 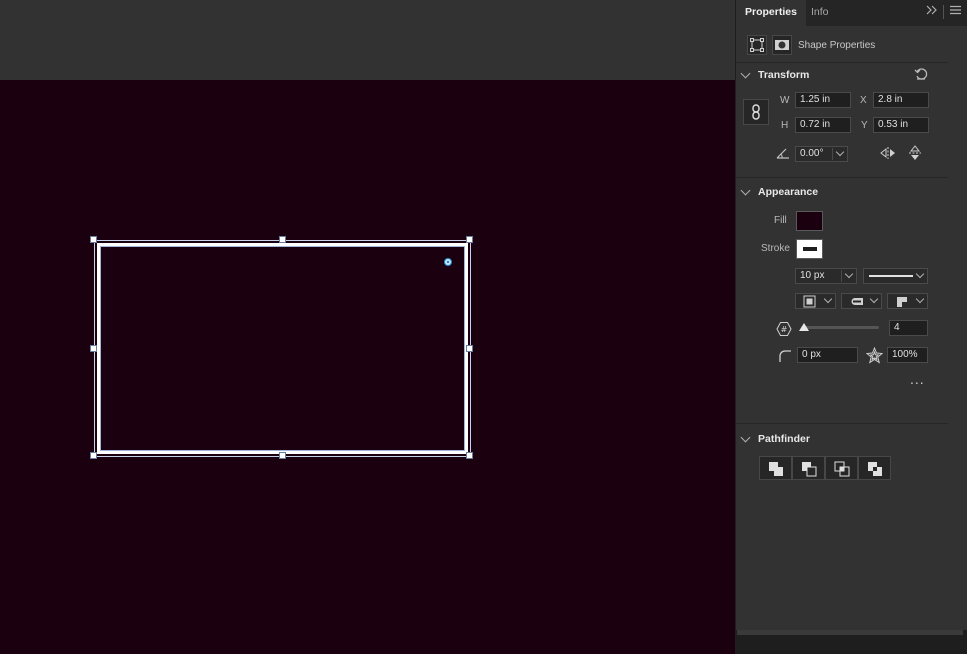 I want to click on pathfinder-unite-button, so click(x=775, y=468).